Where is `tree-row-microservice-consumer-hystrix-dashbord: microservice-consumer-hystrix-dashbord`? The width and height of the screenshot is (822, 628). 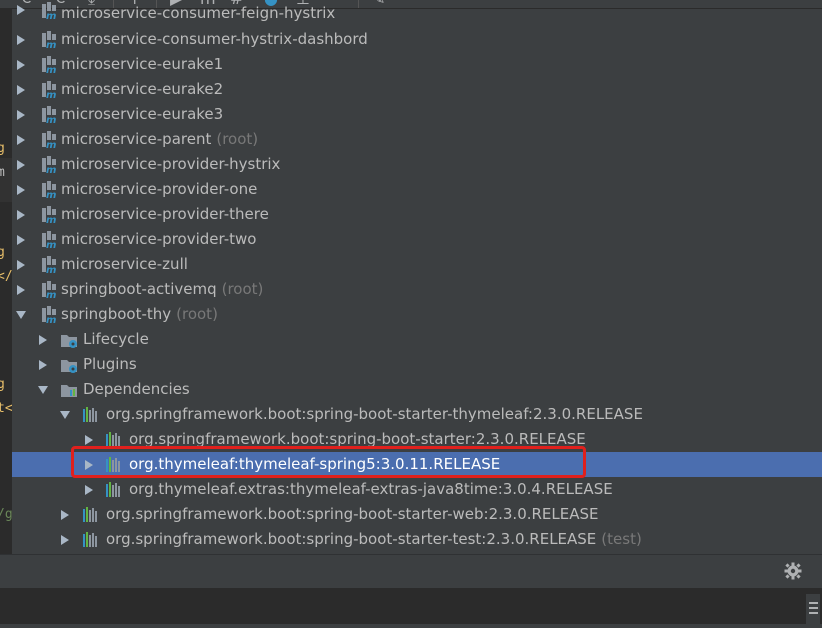
tree-row-microservice-consumer-hystrix-dashbord: microservice-consumer-hystrix-dashbord is located at coordinates (417, 39).